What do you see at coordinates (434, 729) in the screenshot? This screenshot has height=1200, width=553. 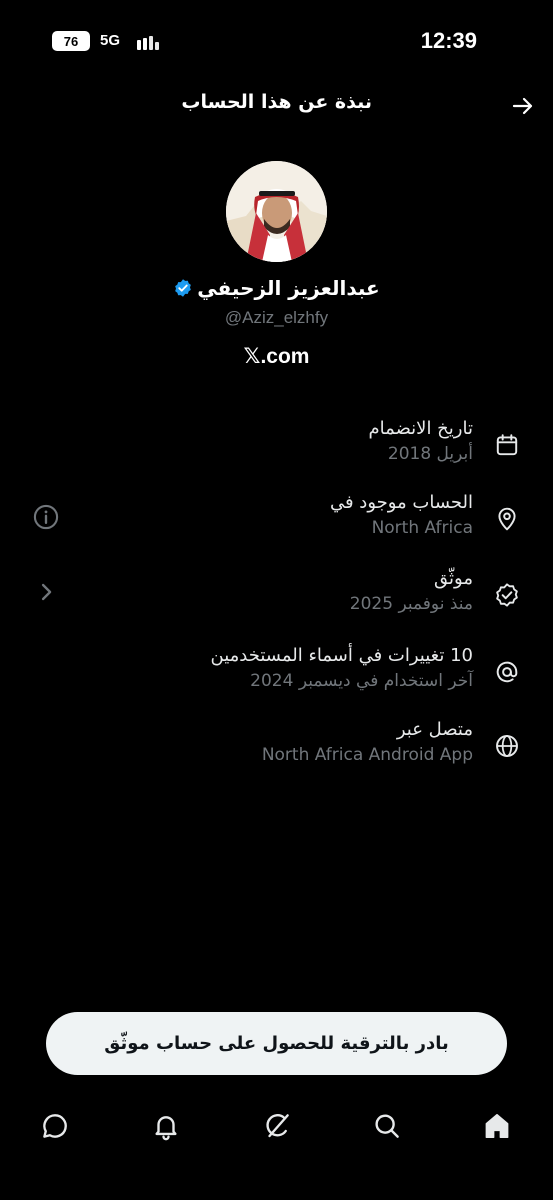 I see `info-title: متصل عبر` at bounding box center [434, 729].